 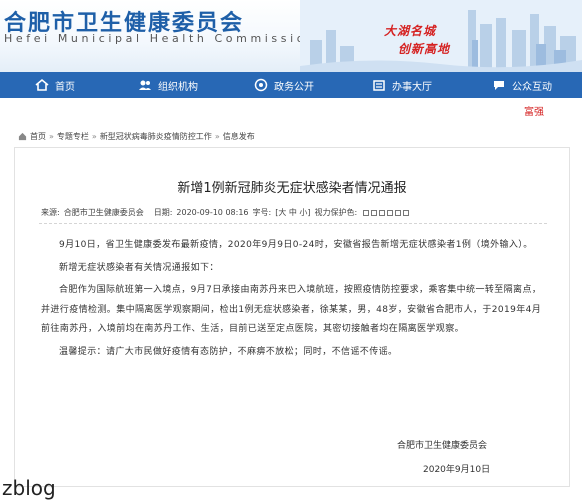 I want to click on gov-icon, so click(x=261, y=85).